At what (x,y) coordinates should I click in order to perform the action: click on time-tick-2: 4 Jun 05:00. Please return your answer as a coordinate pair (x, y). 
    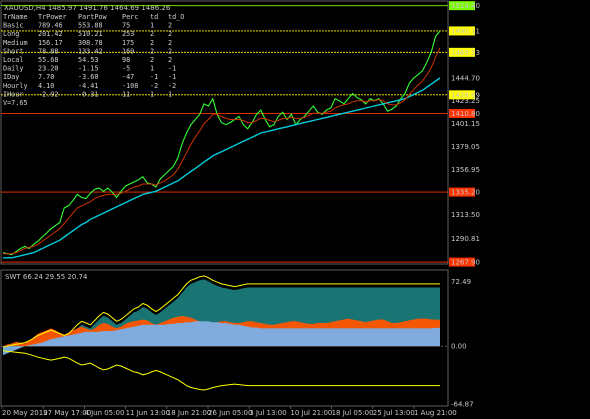
    Looking at the image, I should click on (104, 413).